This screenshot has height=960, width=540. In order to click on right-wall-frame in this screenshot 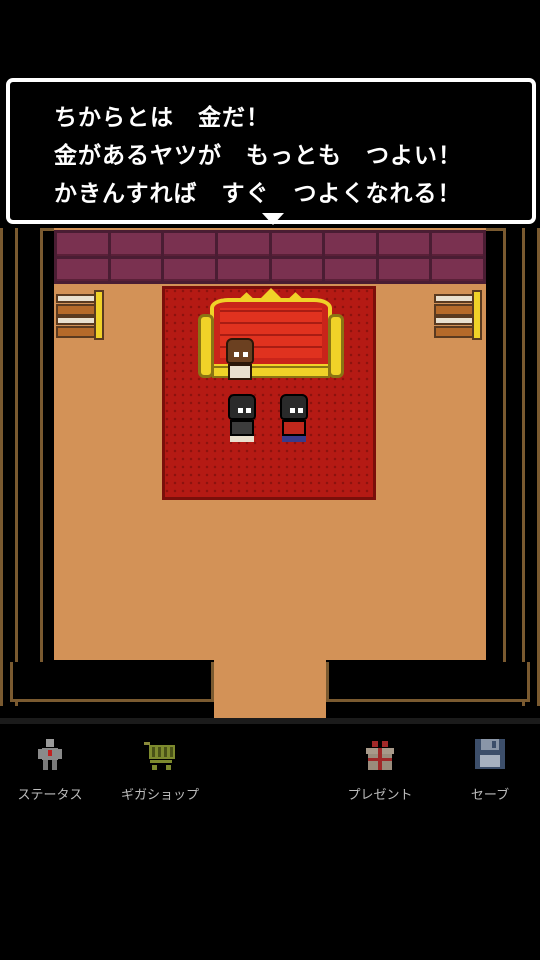, I will do `click(531, 467)`.